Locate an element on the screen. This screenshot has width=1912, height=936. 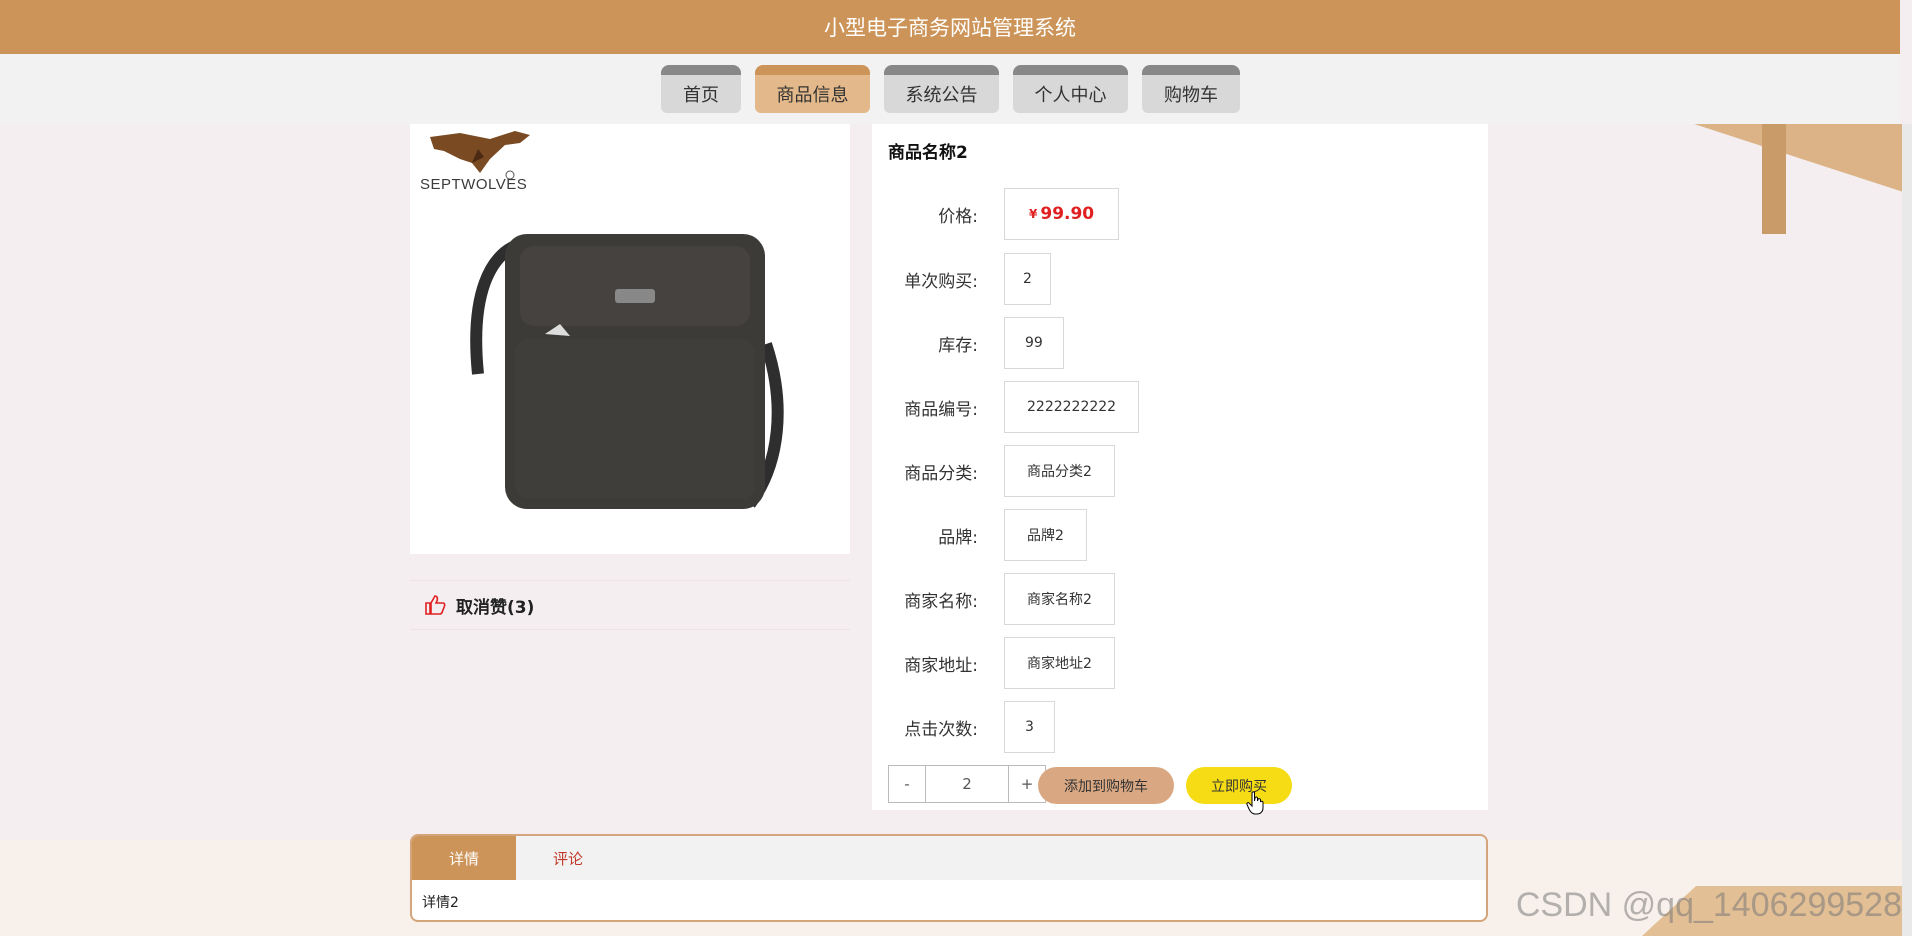
quantity-stepper: - 2 + is located at coordinates (967, 784).